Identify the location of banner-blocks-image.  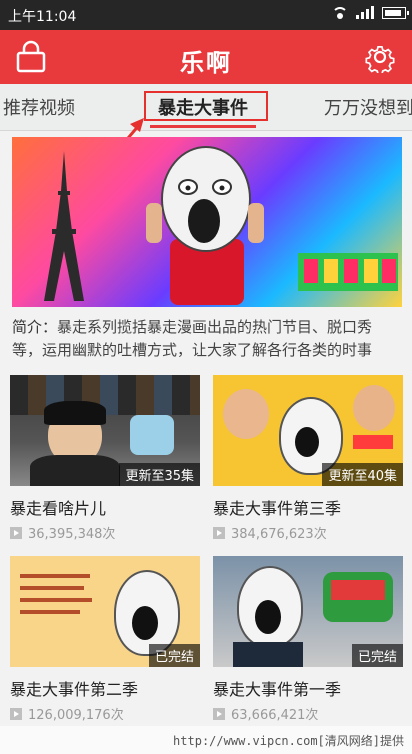
(348, 272).